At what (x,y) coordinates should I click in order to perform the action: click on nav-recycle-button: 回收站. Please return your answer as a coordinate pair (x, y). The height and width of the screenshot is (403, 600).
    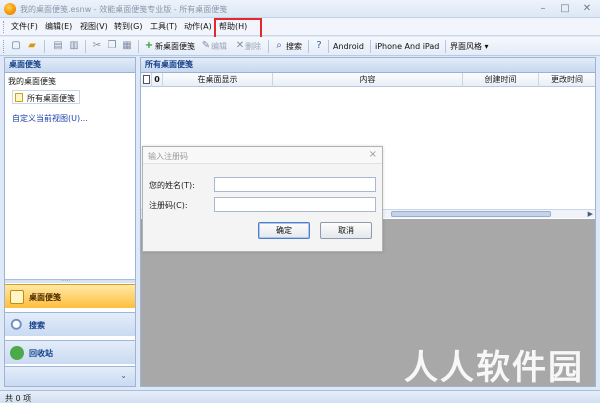
    Looking at the image, I should click on (70, 352).